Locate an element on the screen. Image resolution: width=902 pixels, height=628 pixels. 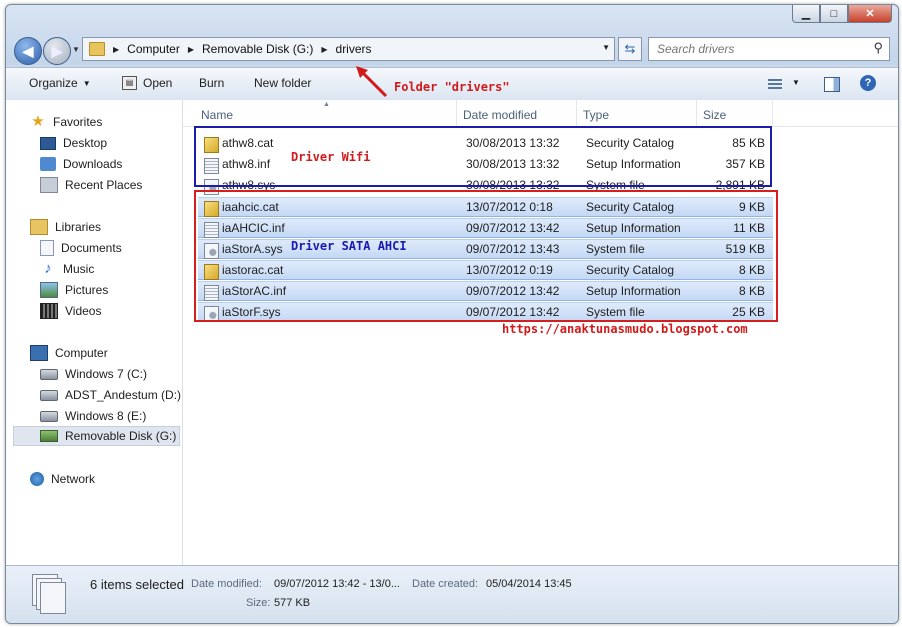
preview-pane-icon is located at coordinates (832, 84).